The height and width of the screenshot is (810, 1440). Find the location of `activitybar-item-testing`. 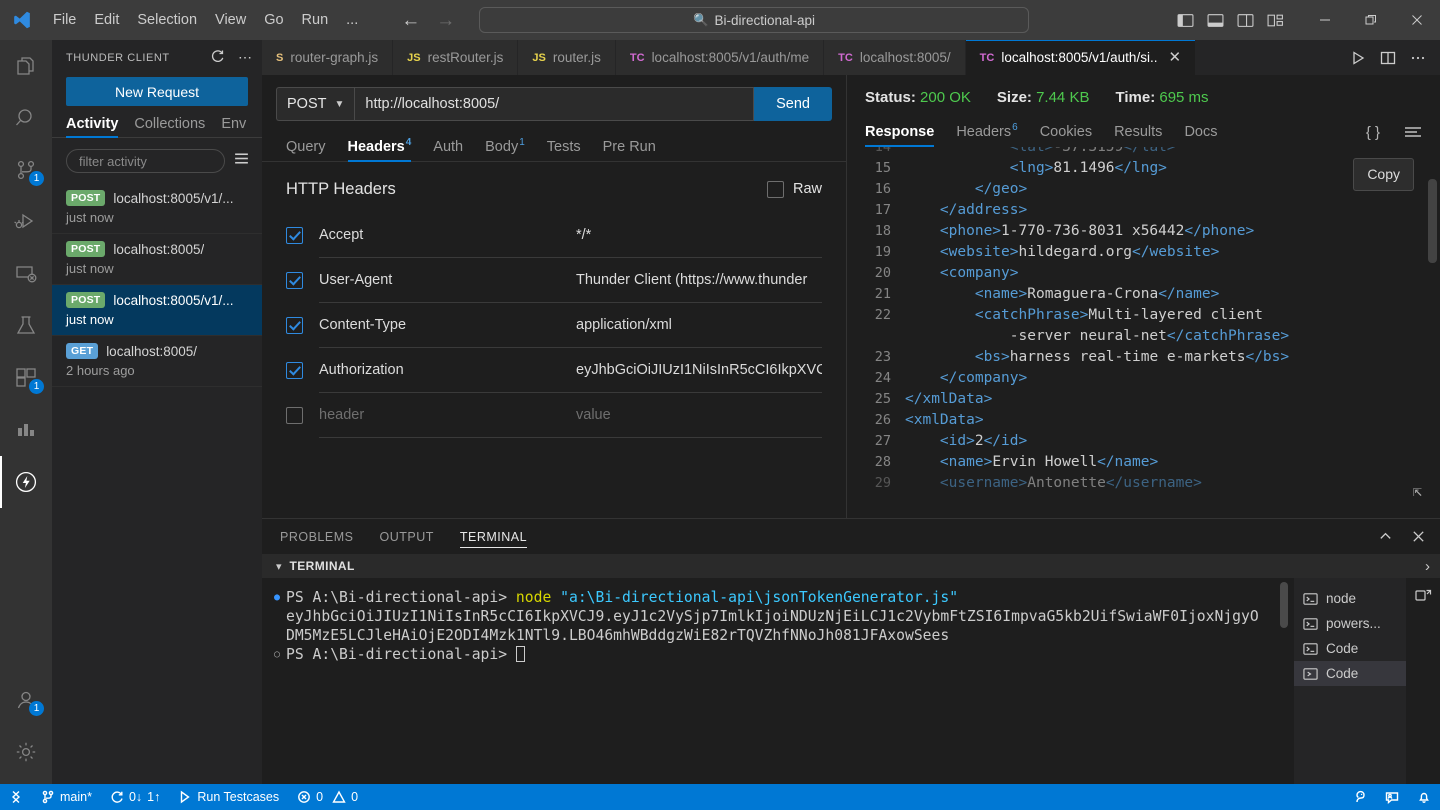

activitybar-item-testing is located at coordinates (26, 326).